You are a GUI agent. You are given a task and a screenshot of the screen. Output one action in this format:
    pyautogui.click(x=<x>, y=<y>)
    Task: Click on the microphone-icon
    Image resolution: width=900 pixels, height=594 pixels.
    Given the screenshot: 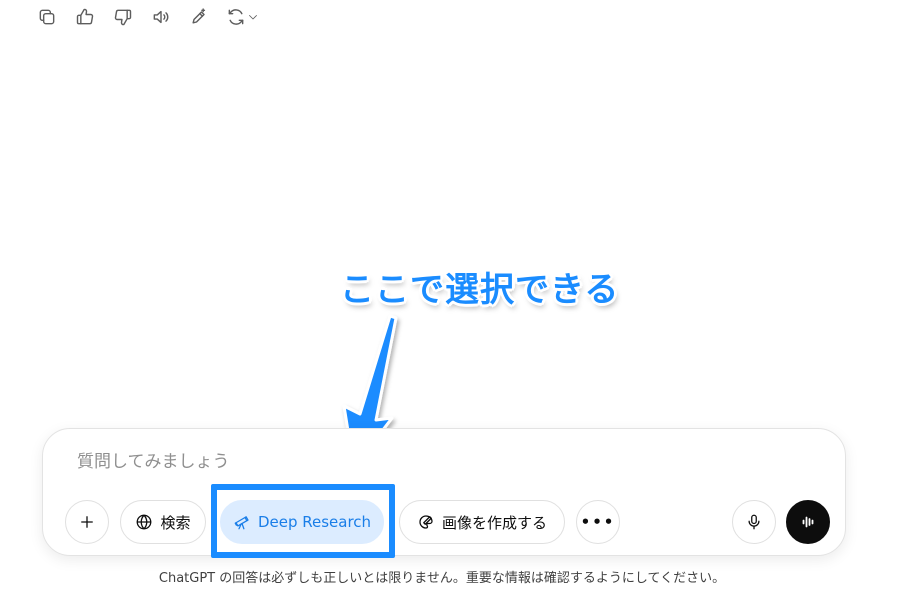 What is the action you would take?
    pyautogui.click(x=754, y=522)
    